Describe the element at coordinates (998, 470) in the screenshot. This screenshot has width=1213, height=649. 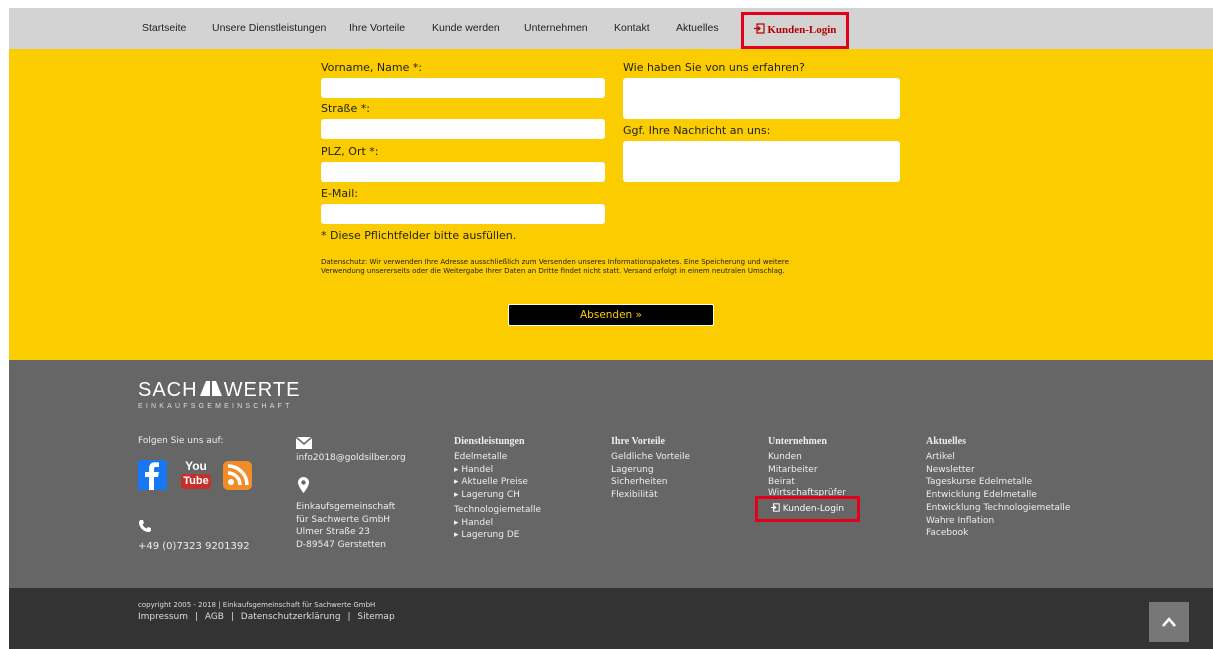
I see `news-item: Newsletter` at that location.